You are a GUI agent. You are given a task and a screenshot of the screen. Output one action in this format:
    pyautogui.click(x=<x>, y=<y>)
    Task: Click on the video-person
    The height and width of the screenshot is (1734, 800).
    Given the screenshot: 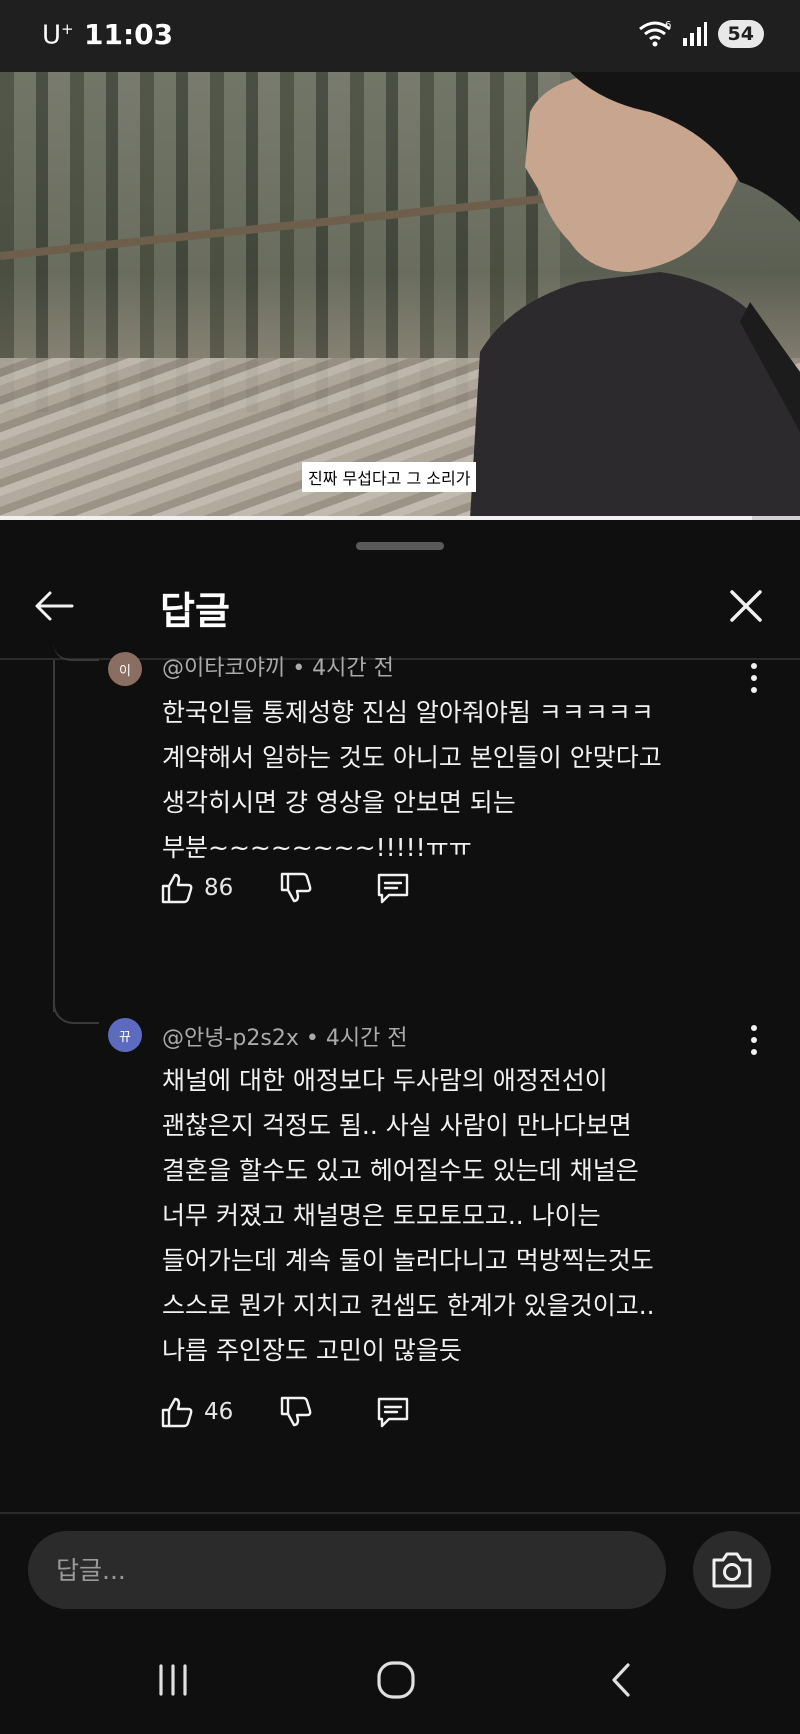 What is the action you would take?
    pyautogui.click(x=635, y=295)
    